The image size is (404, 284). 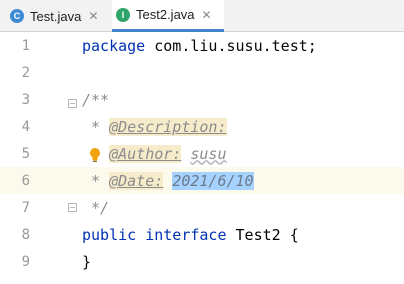 What do you see at coordinates (145, 153) in the screenshot?
I see `javadoc-tag: @Author:` at bounding box center [145, 153].